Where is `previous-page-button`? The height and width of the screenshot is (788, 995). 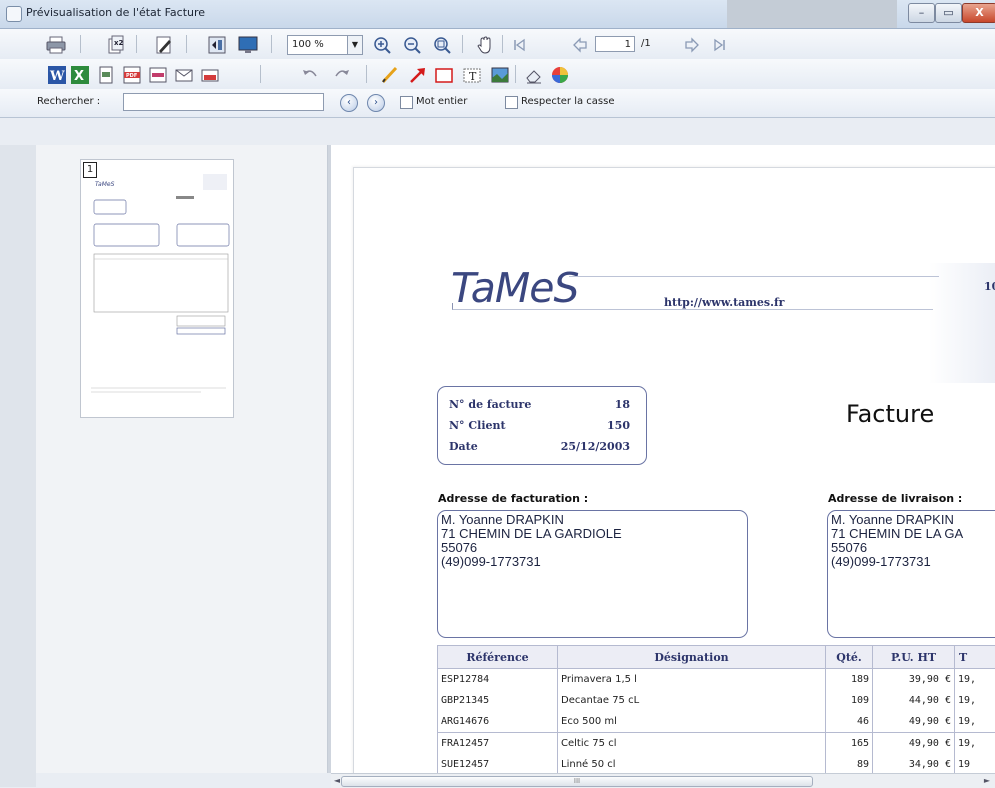 previous-page-button is located at coordinates (580, 45).